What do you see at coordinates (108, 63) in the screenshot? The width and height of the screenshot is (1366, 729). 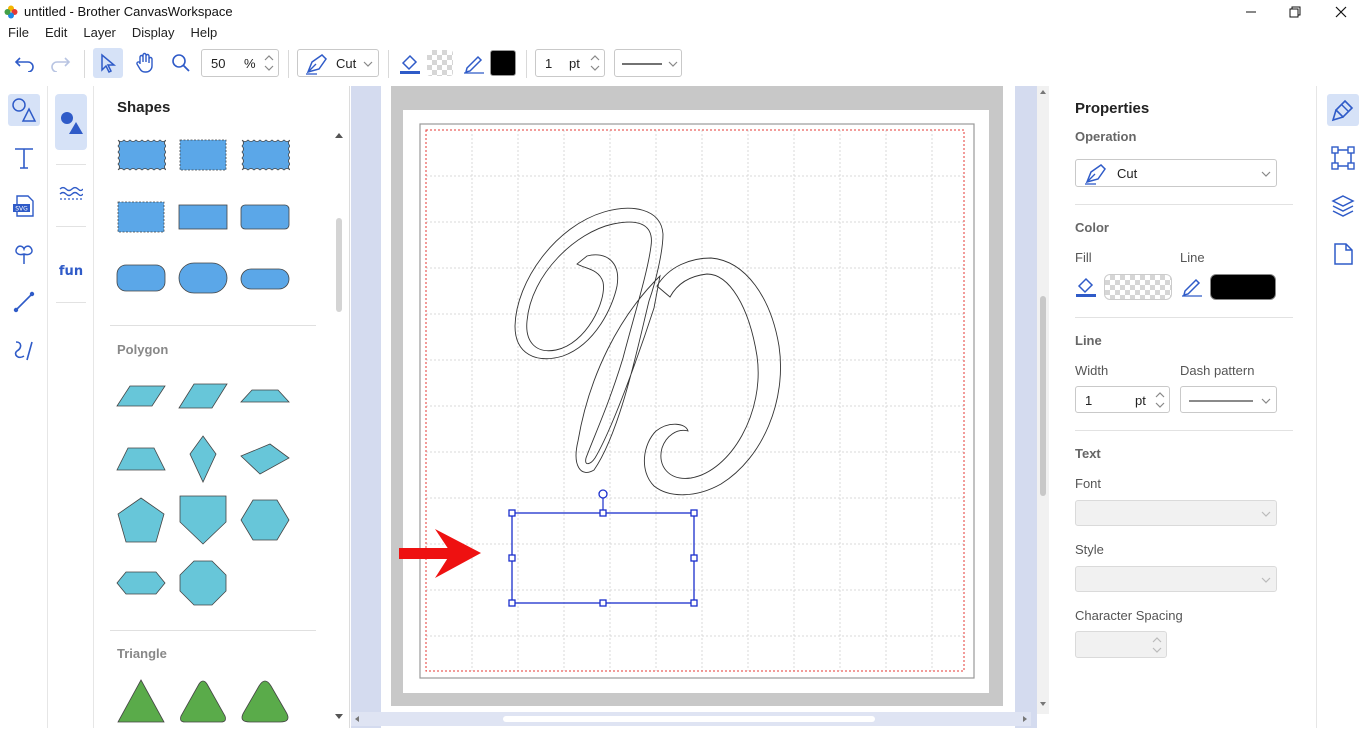 I see `select-tool-button` at bounding box center [108, 63].